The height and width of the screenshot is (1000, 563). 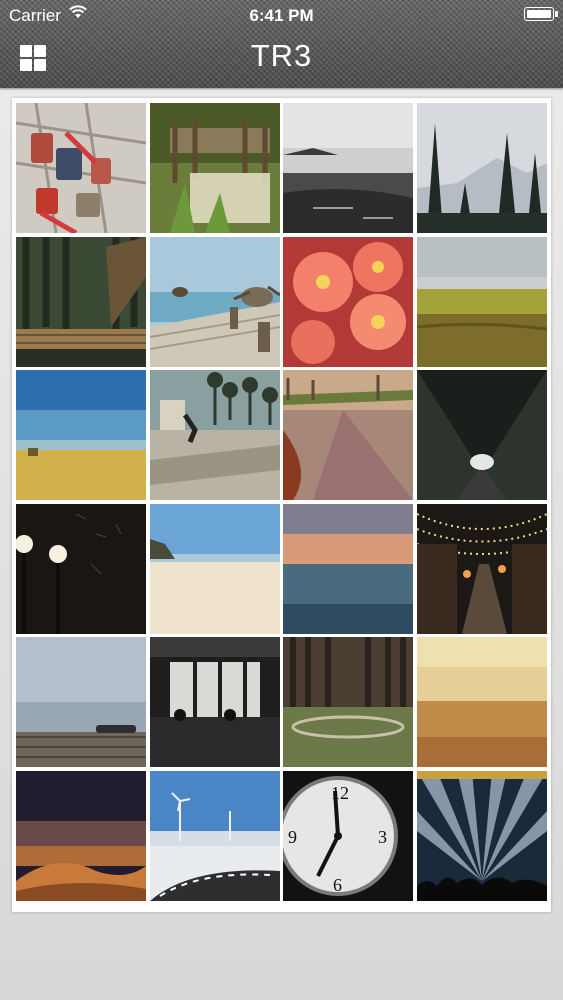 What do you see at coordinates (281, 55) in the screenshot?
I see `page-title: TR3` at bounding box center [281, 55].